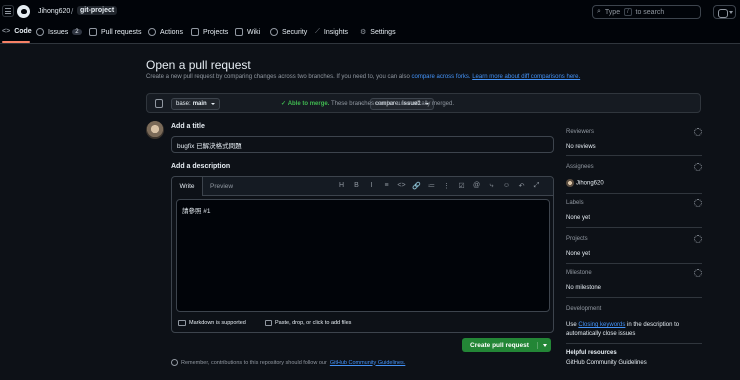 The height and width of the screenshot is (380, 740). Describe the element at coordinates (308, 104) in the screenshot. I see `merge-status-title: Able to merge.` at that location.